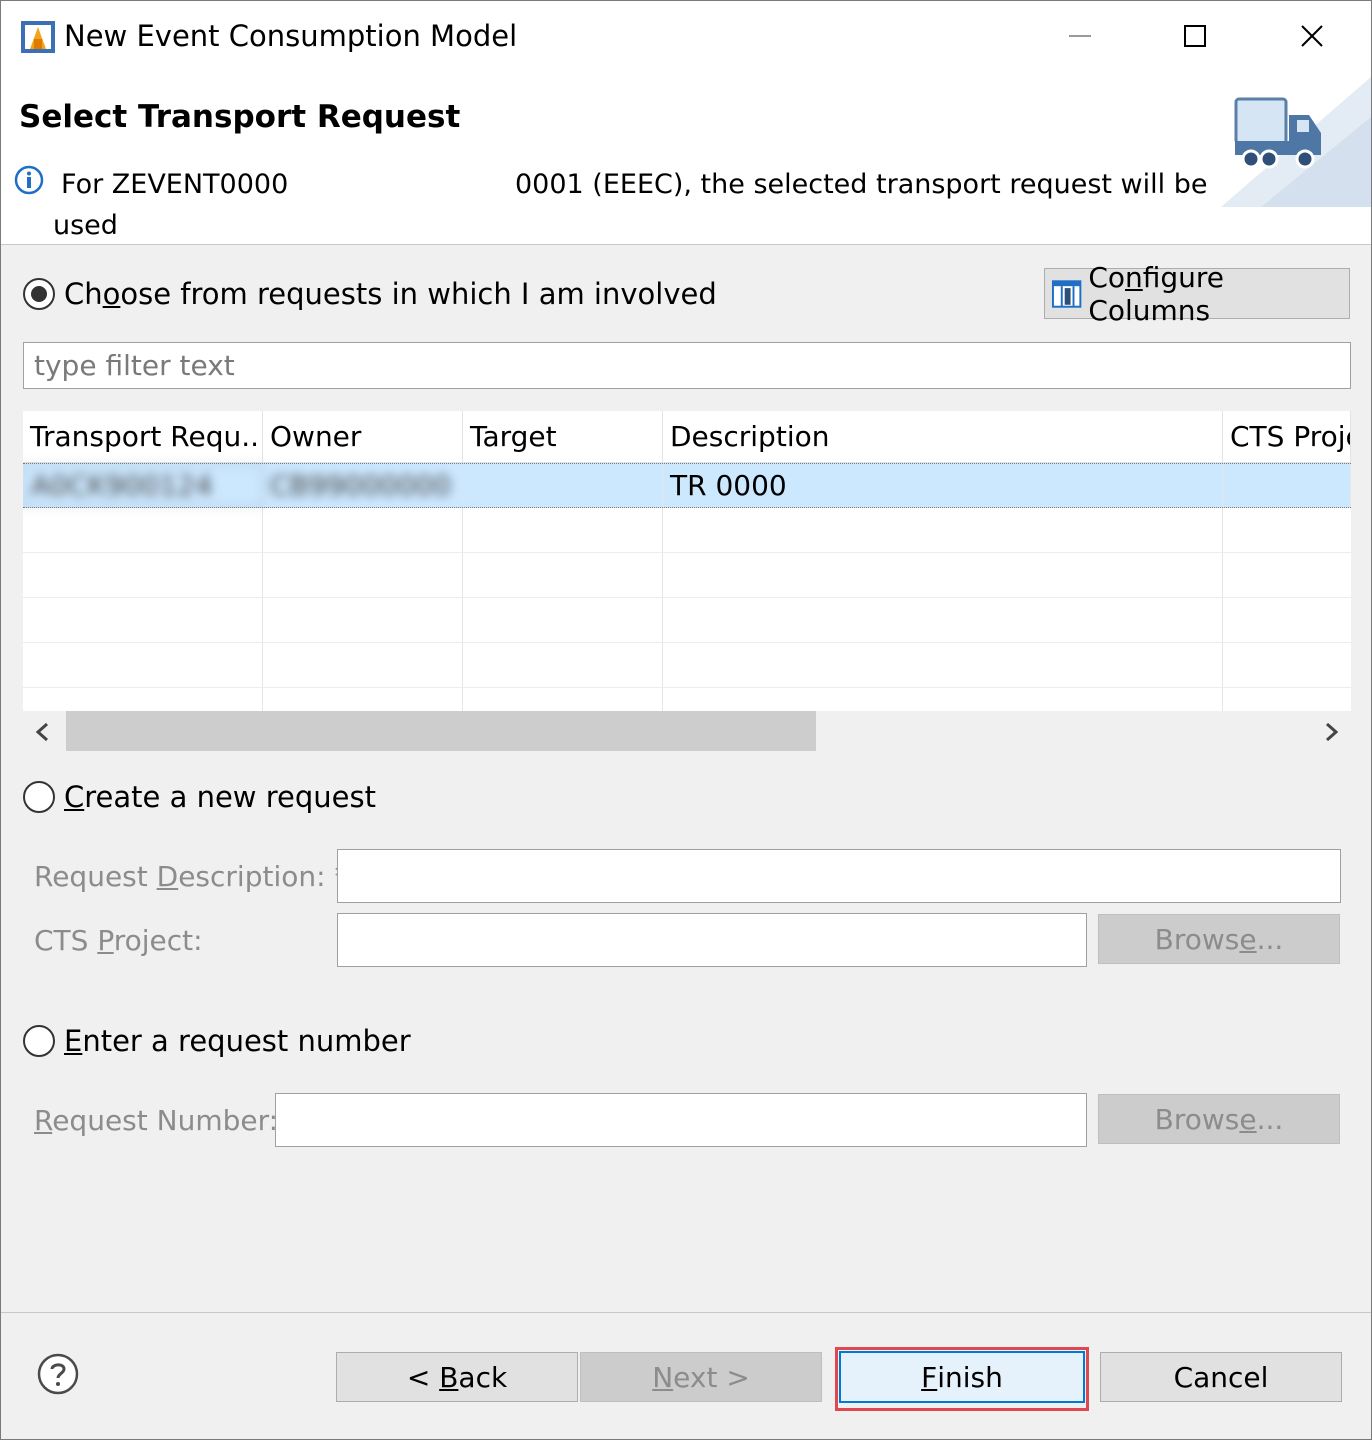 This screenshot has height=1440, width=1372. Describe the element at coordinates (701, 1377) in the screenshot. I see `next-button: Next >` at that location.